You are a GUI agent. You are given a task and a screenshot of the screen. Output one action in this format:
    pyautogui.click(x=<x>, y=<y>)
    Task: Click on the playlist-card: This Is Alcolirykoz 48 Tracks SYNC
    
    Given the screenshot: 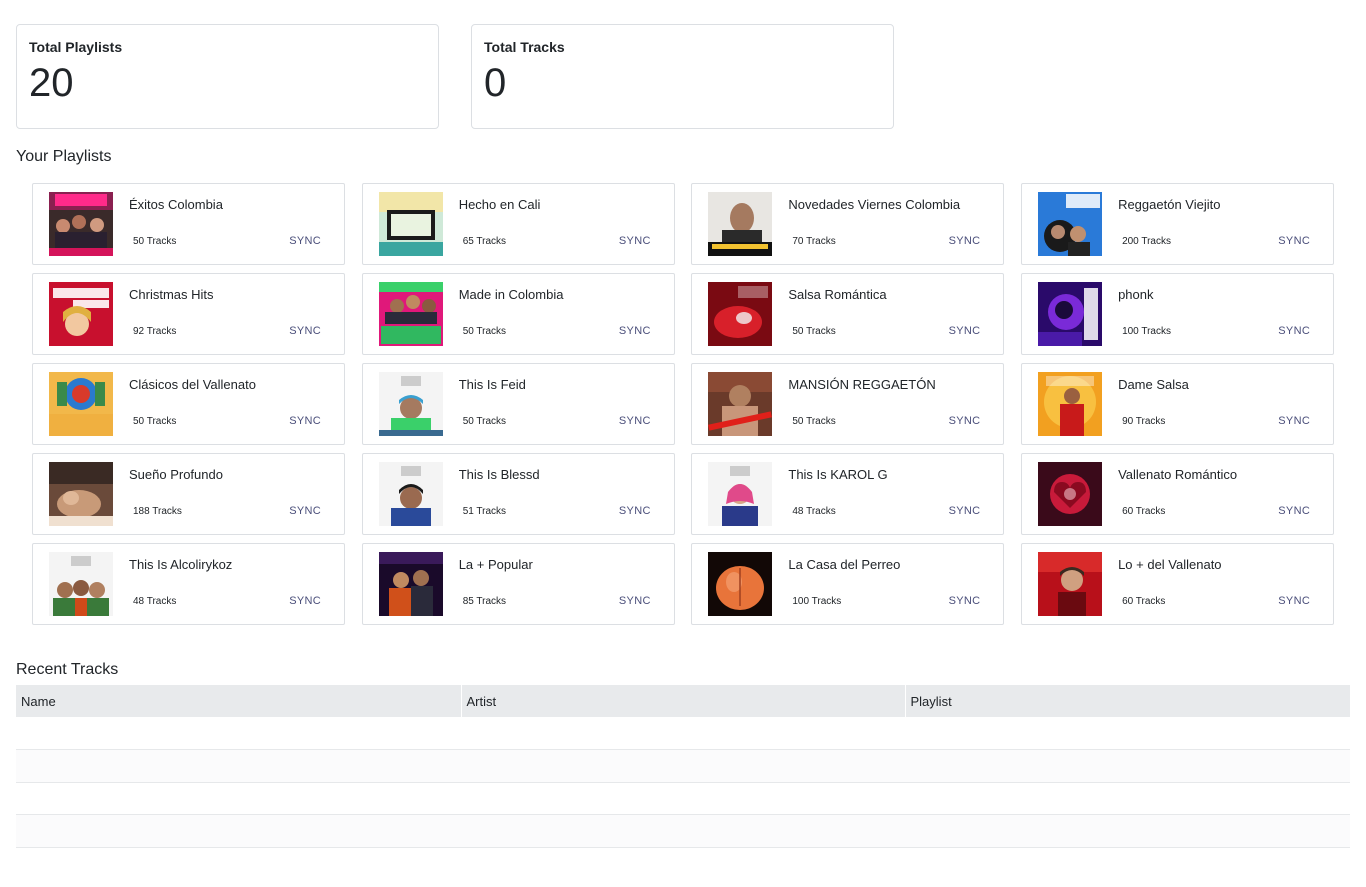 What is the action you would take?
    pyautogui.click(x=188, y=584)
    